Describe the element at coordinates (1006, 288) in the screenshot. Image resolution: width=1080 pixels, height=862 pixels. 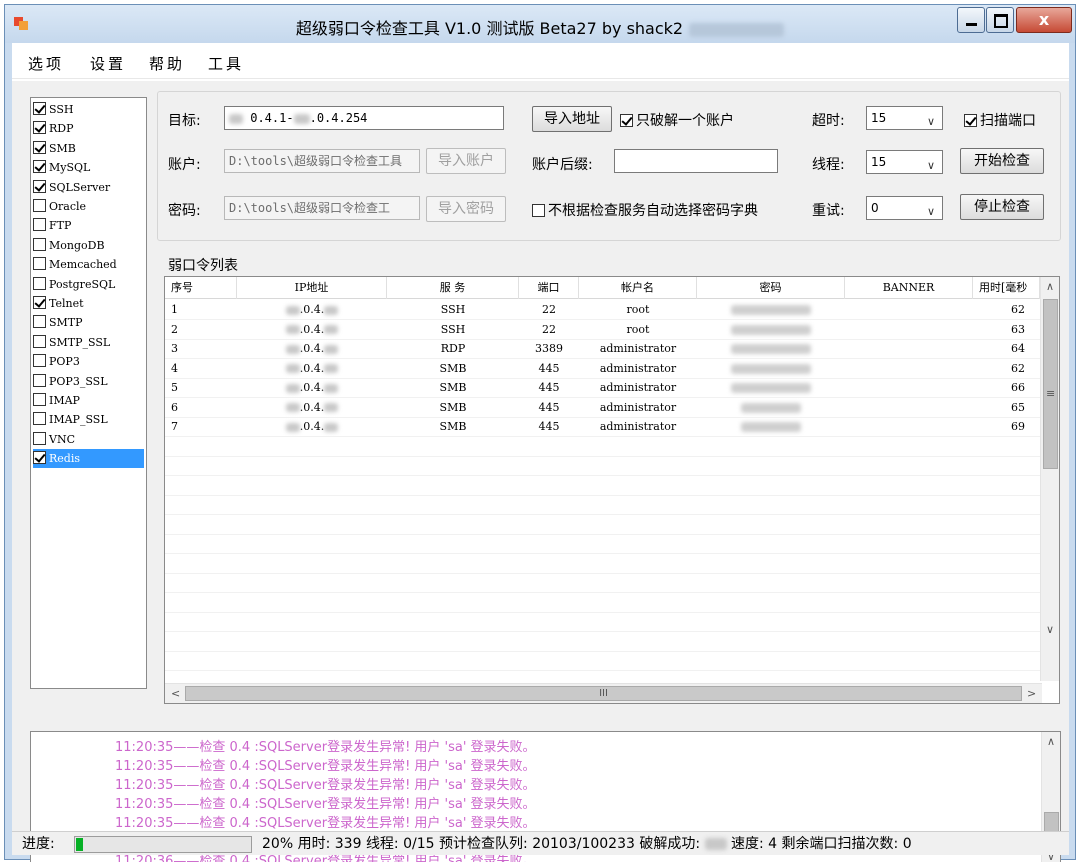
I see `column-header-time: 用时[毫秒` at that location.